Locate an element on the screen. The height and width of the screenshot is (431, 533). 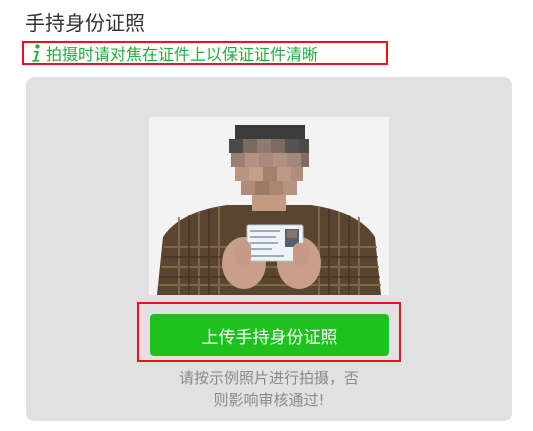
instruction-caption: 请按示例照片进行拍摄，否 则影响审核通过! is located at coordinates (269, 389).